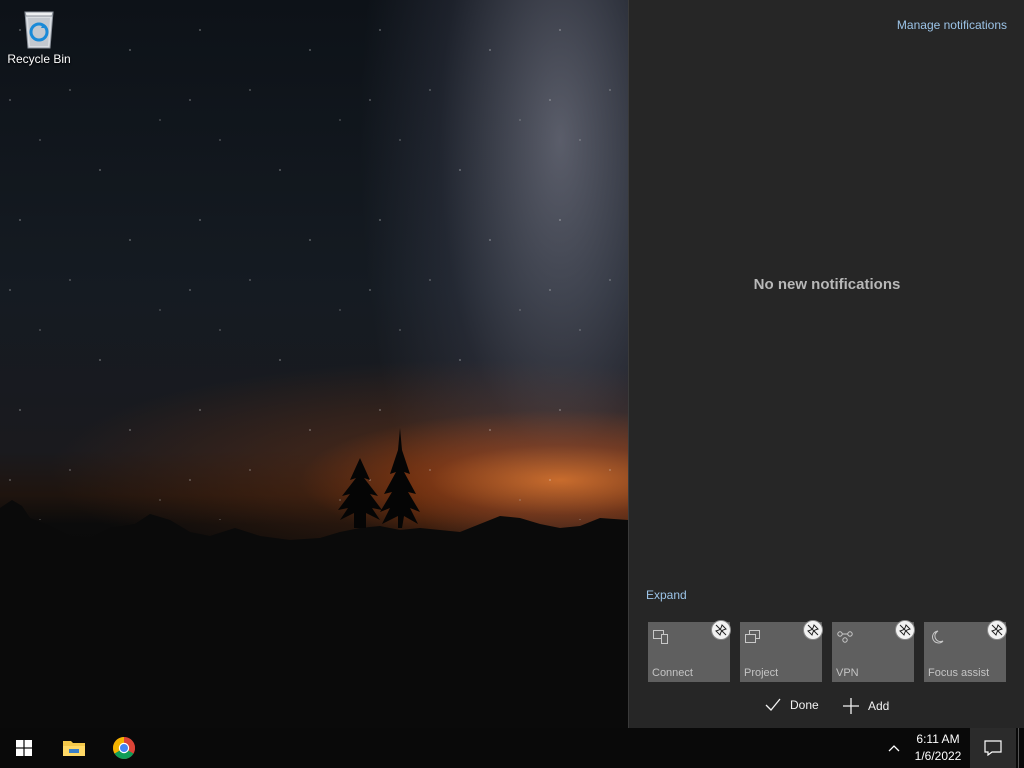 Image resolution: width=1024 pixels, height=768 pixels. Describe the element at coordinates (39, 59) in the screenshot. I see `desktop-icon-label: Recycle Bin` at that location.